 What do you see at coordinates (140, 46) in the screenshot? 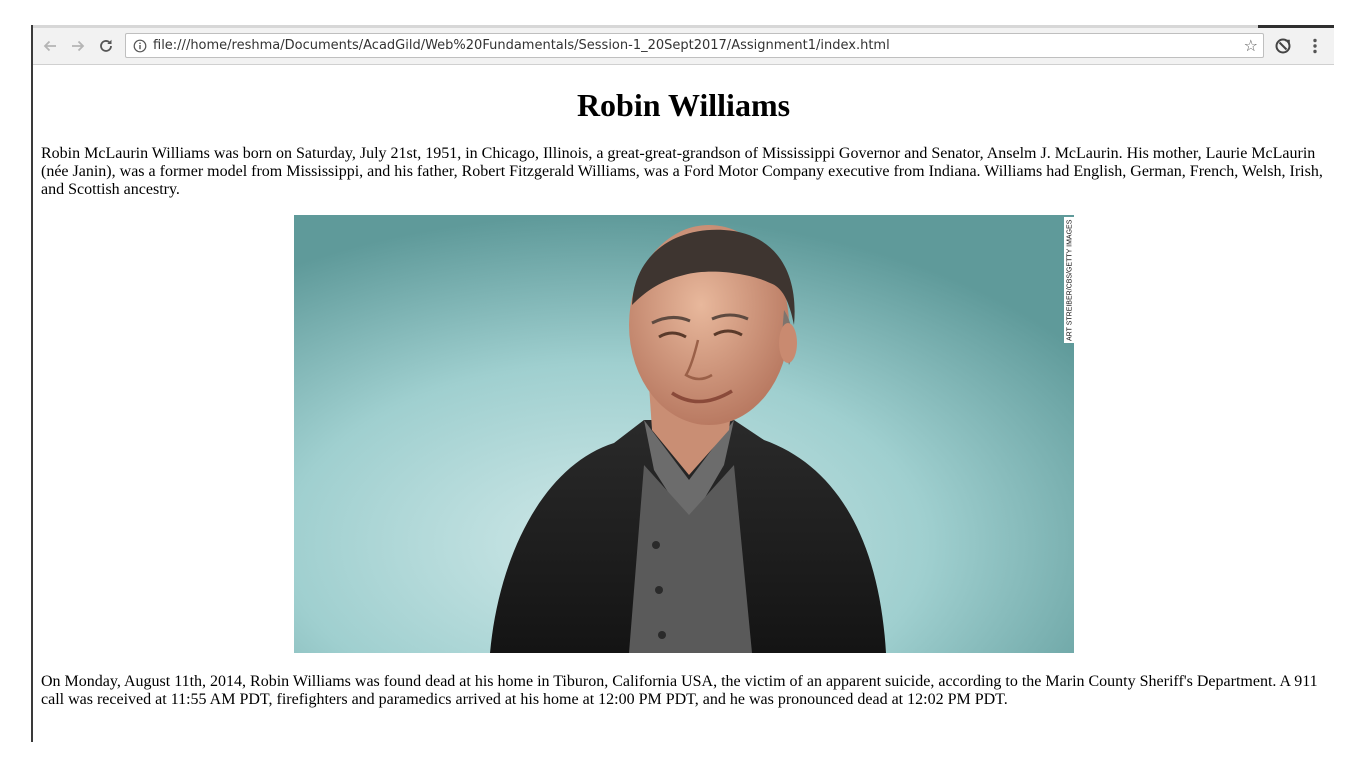
I see `info-icon` at bounding box center [140, 46].